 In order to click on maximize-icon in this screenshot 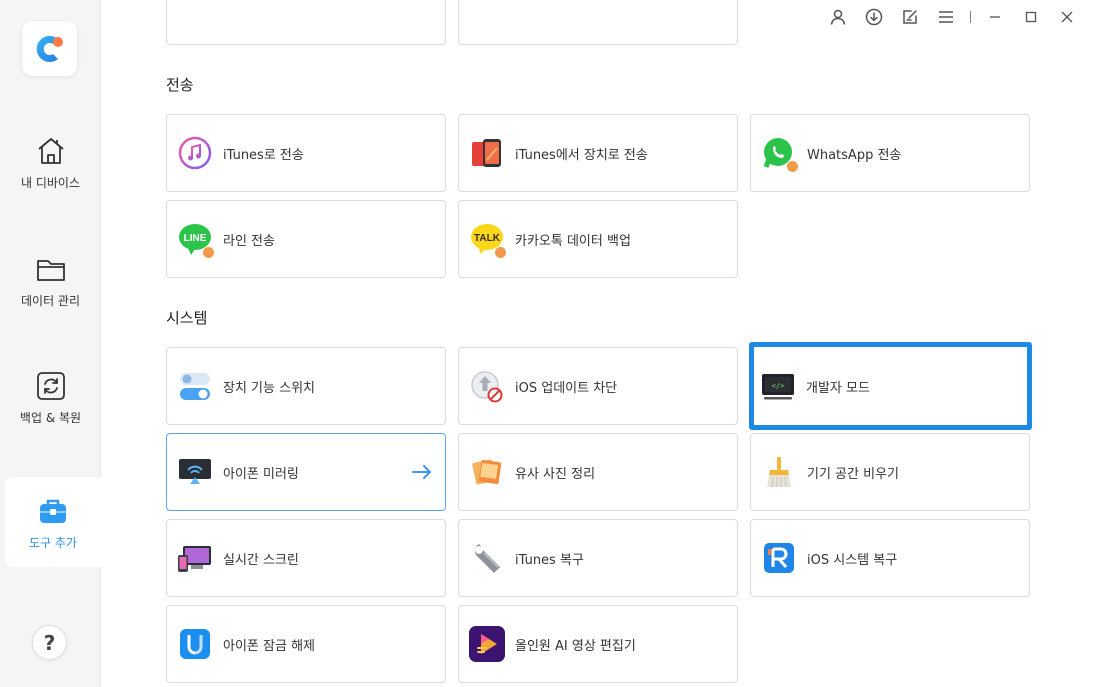, I will do `click(1031, 17)`.